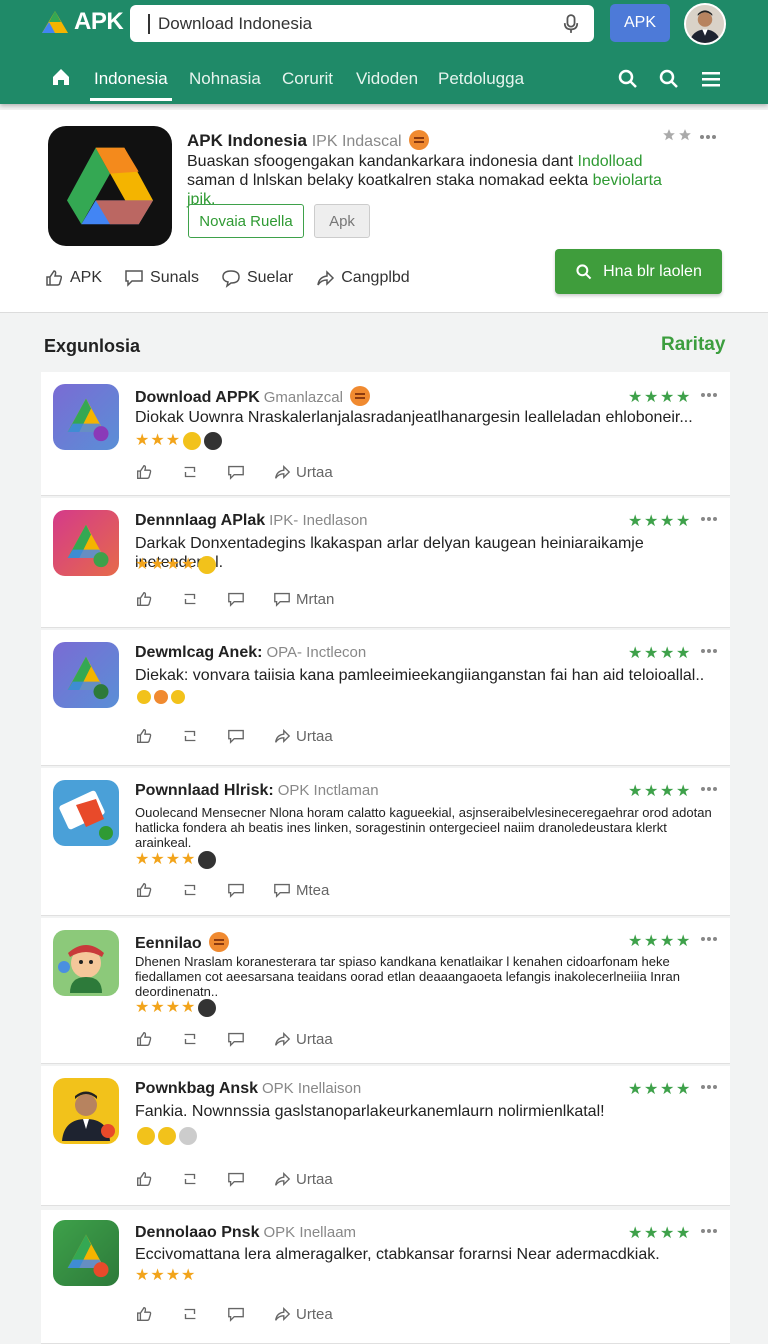  What do you see at coordinates (669, 135) in the screenshot?
I see `star-icon` at bounding box center [669, 135].